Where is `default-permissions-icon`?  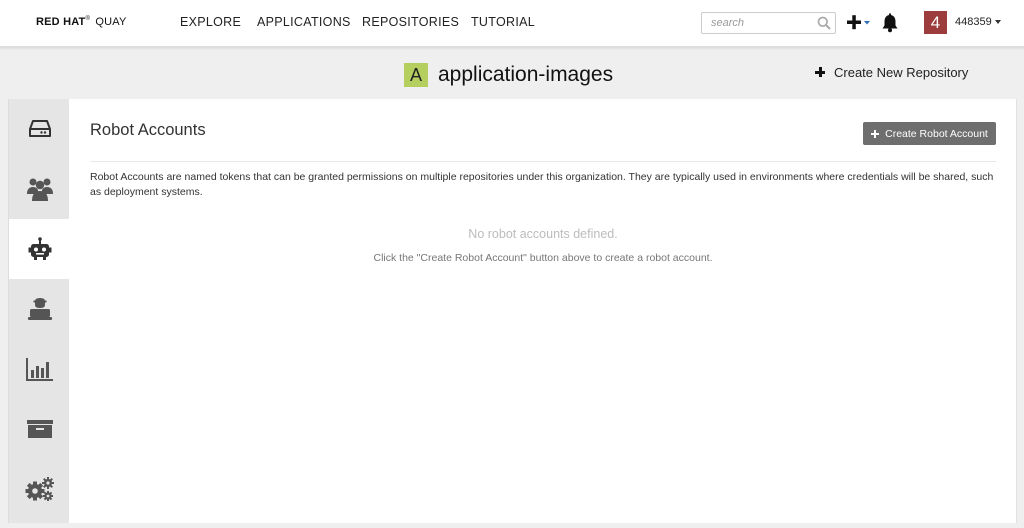
default-permissions-icon is located at coordinates (39, 309).